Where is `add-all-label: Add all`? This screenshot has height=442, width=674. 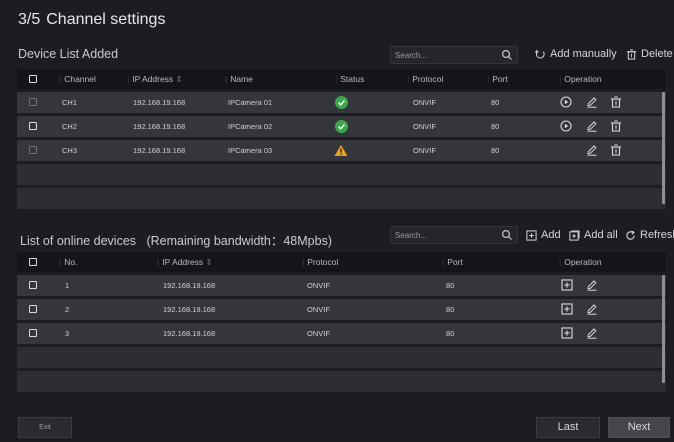
add-all-label: Add all is located at coordinates (601, 235).